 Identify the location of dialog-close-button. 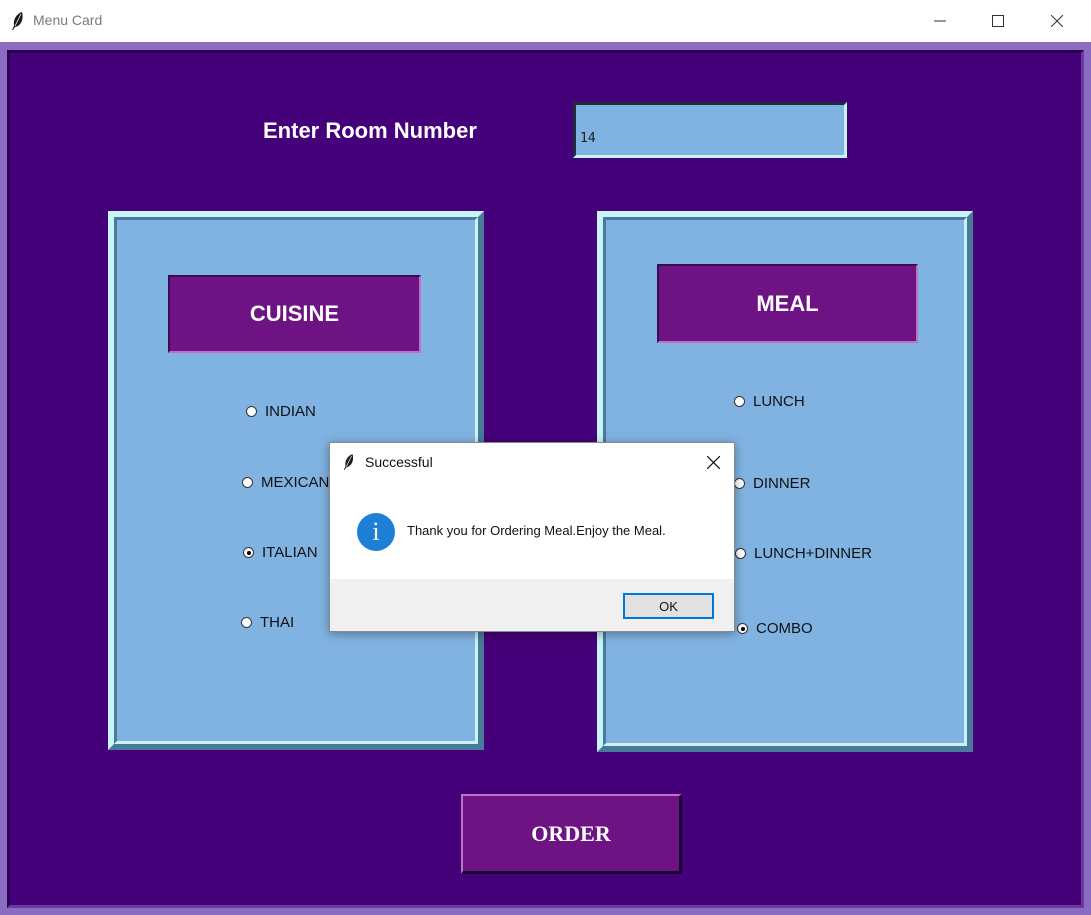
(713, 462).